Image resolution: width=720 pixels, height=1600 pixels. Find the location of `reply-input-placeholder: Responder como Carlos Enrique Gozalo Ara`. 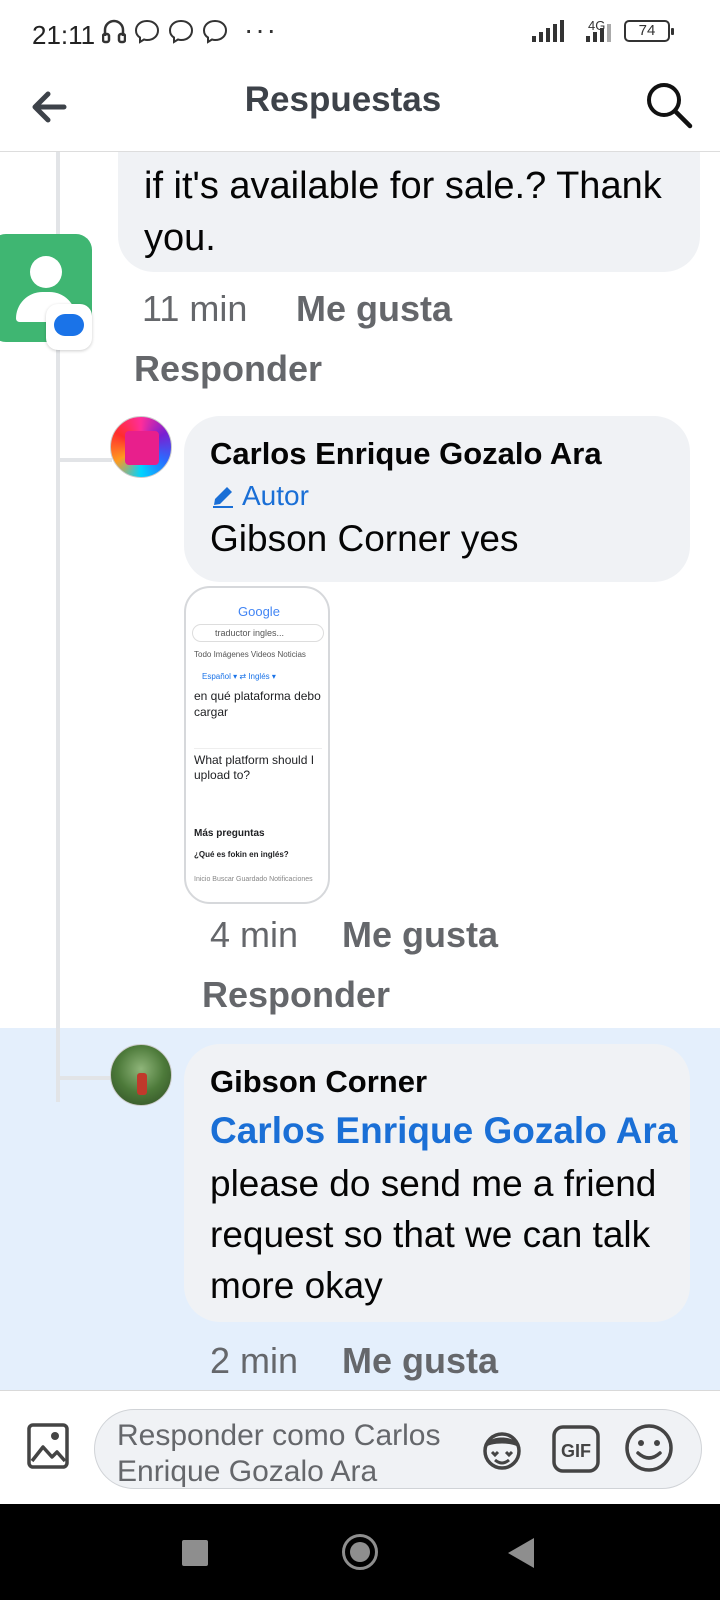

reply-input-placeholder: Responder como Carlos Enrique Gozalo Ara is located at coordinates (279, 1453).